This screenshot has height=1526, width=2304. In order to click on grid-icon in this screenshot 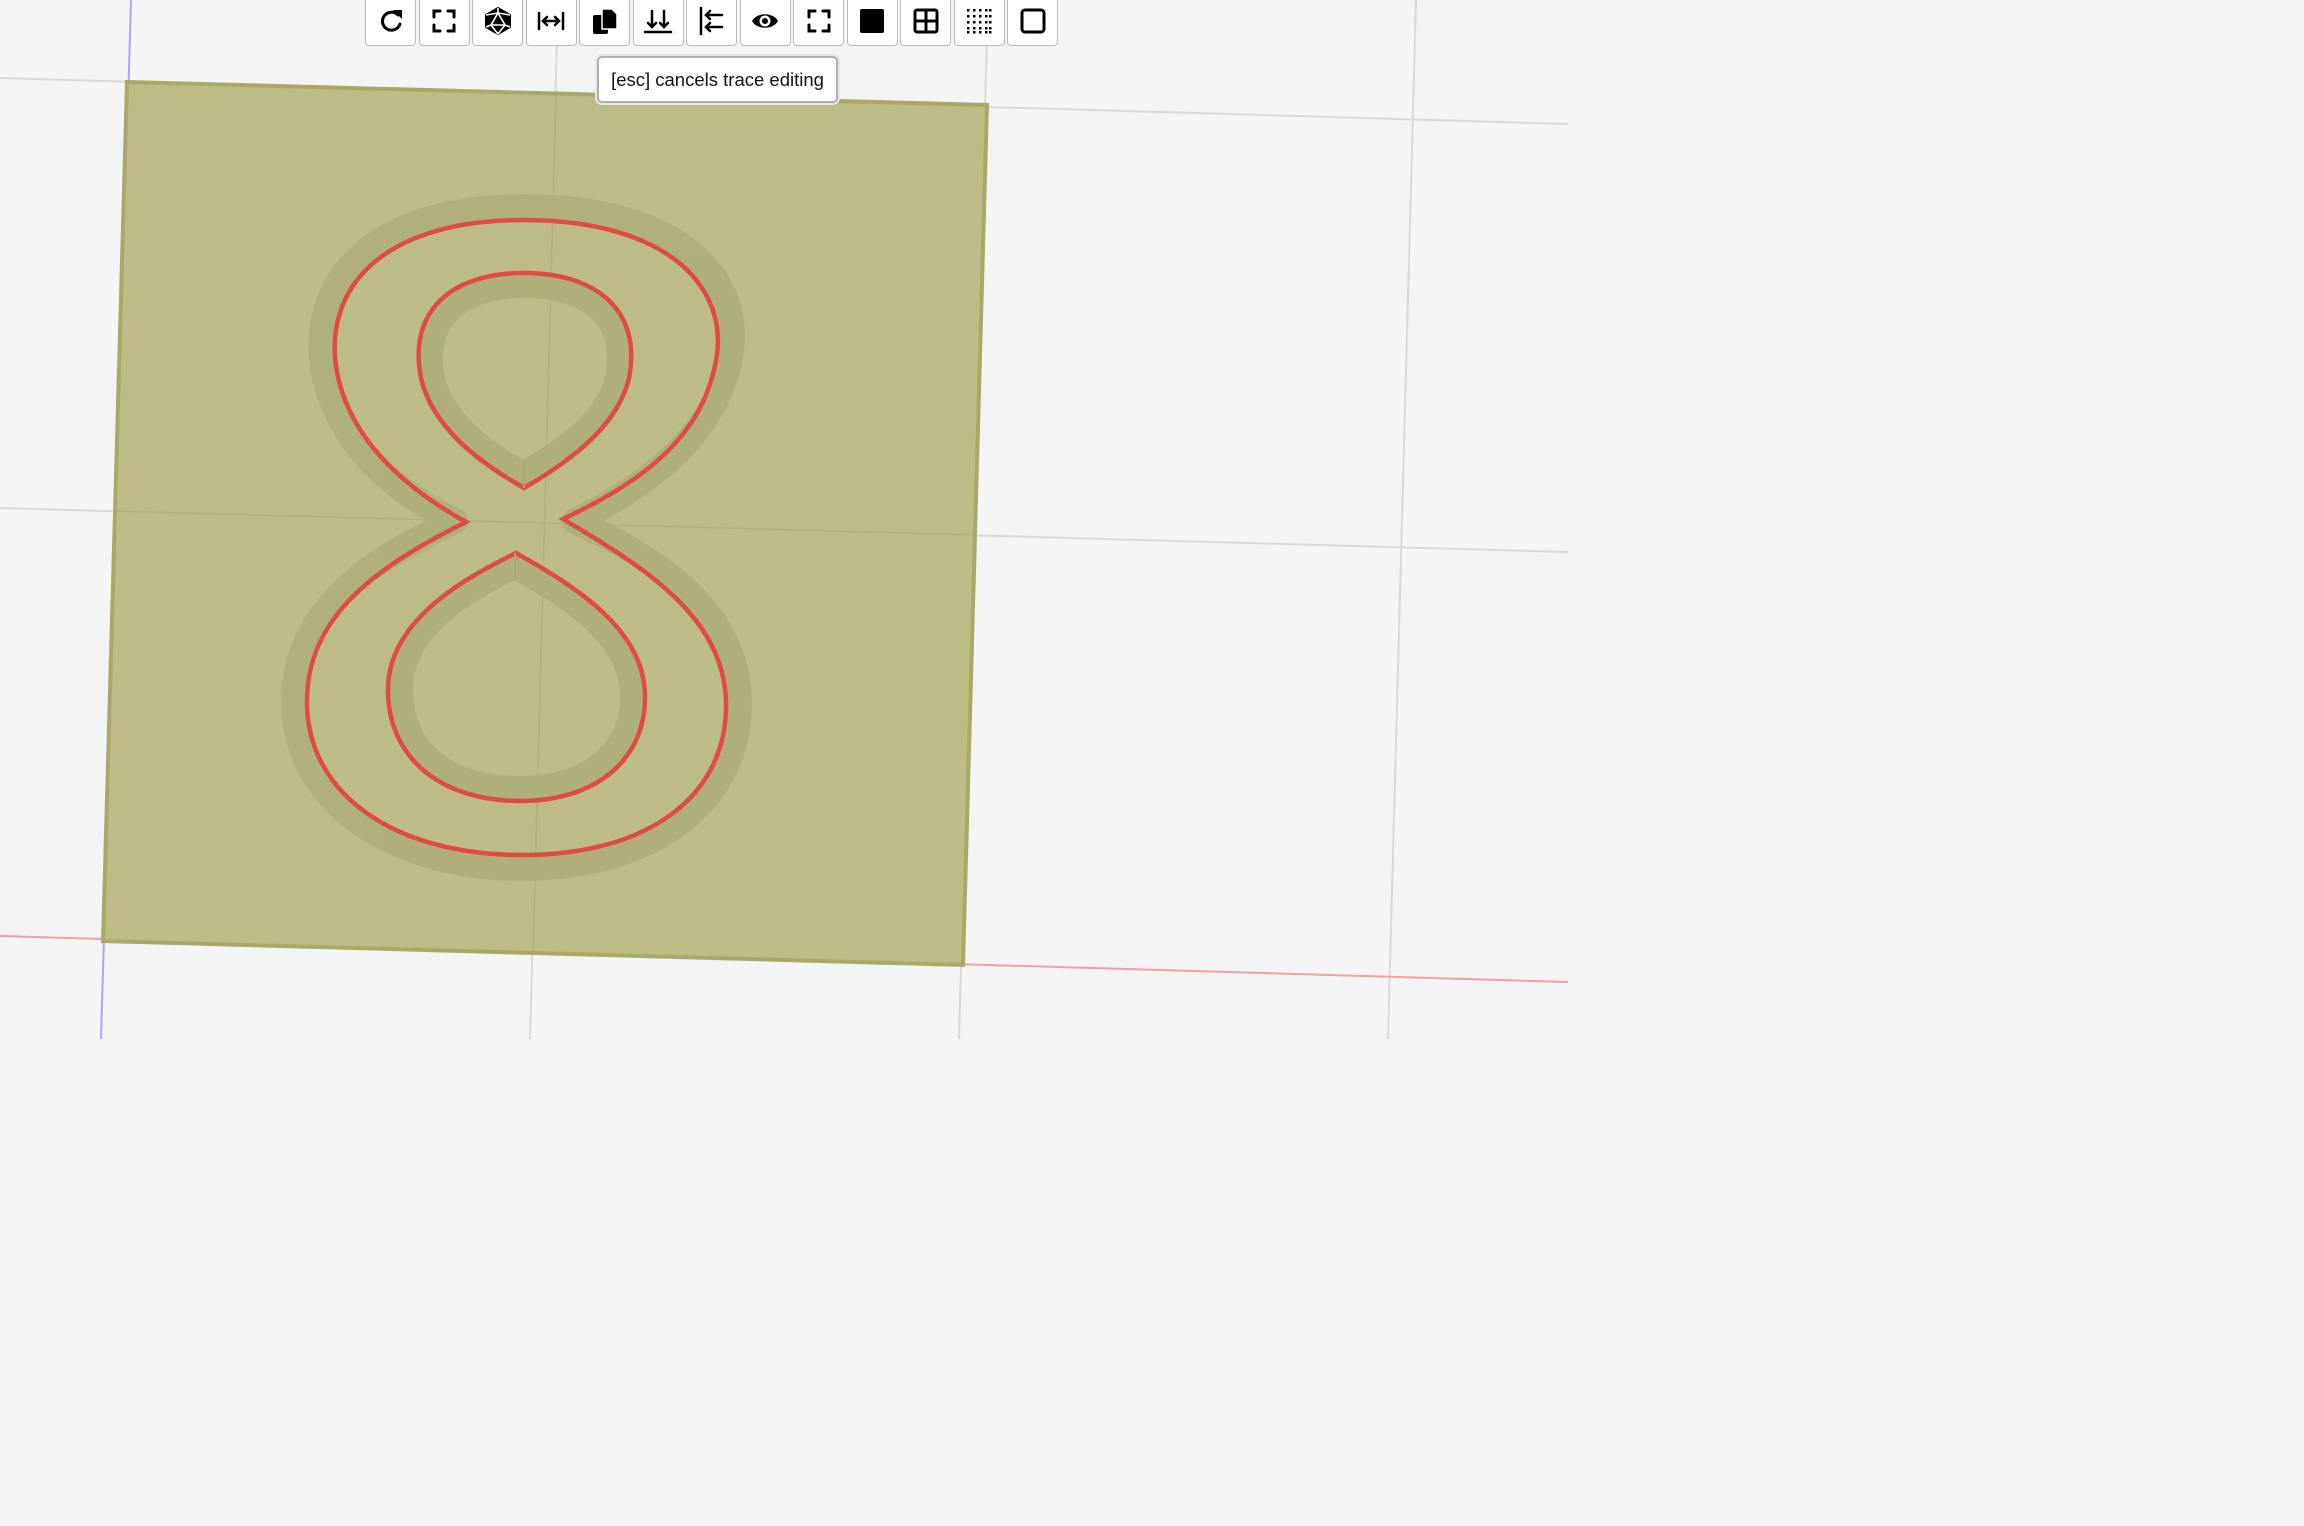, I will do `click(925, 21)`.